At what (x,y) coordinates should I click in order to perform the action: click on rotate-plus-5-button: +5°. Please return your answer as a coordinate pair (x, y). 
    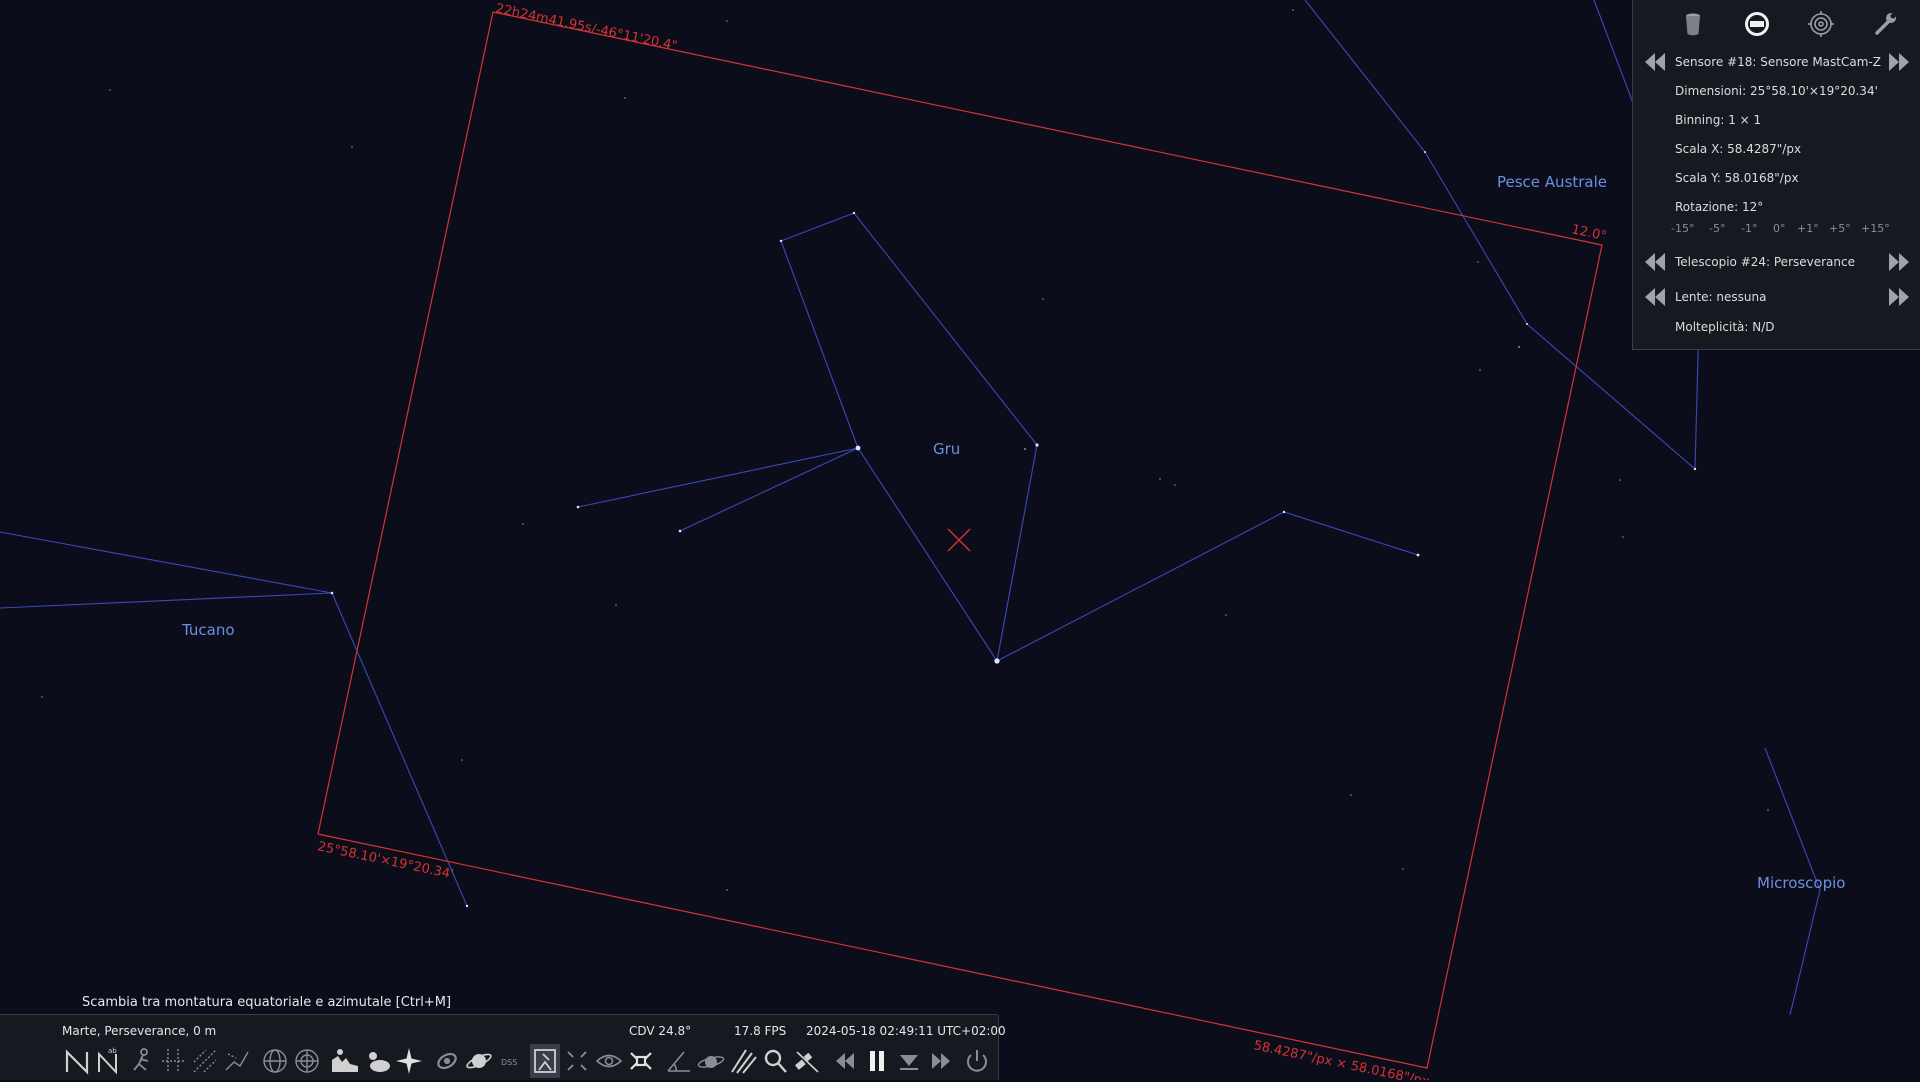
    Looking at the image, I should click on (1840, 228).